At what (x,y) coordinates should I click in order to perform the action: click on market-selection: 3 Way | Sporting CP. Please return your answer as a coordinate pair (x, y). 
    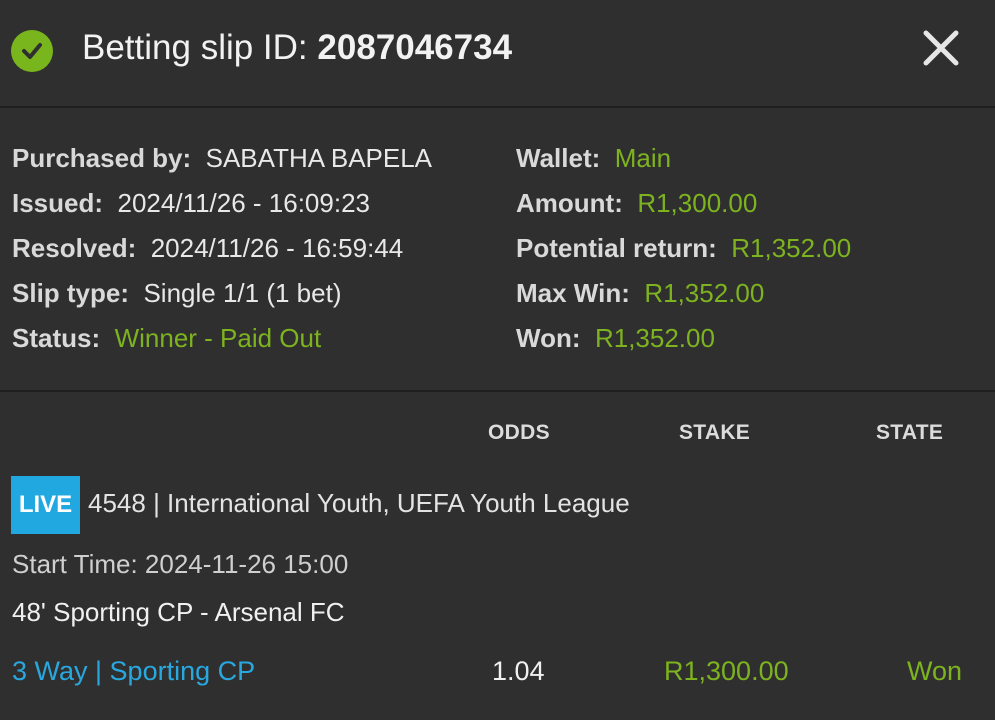
    Looking at the image, I should click on (133, 671).